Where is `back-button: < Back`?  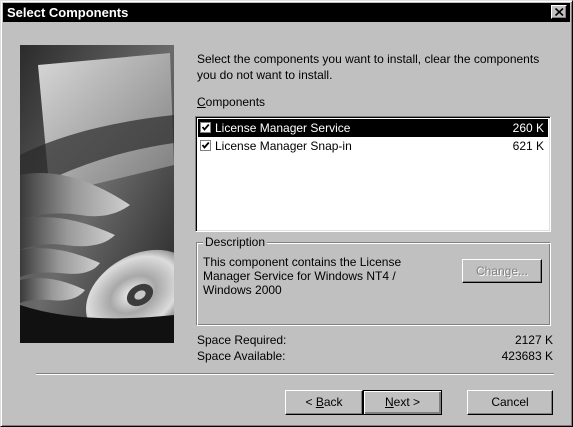
back-button: < Back is located at coordinates (324, 402).